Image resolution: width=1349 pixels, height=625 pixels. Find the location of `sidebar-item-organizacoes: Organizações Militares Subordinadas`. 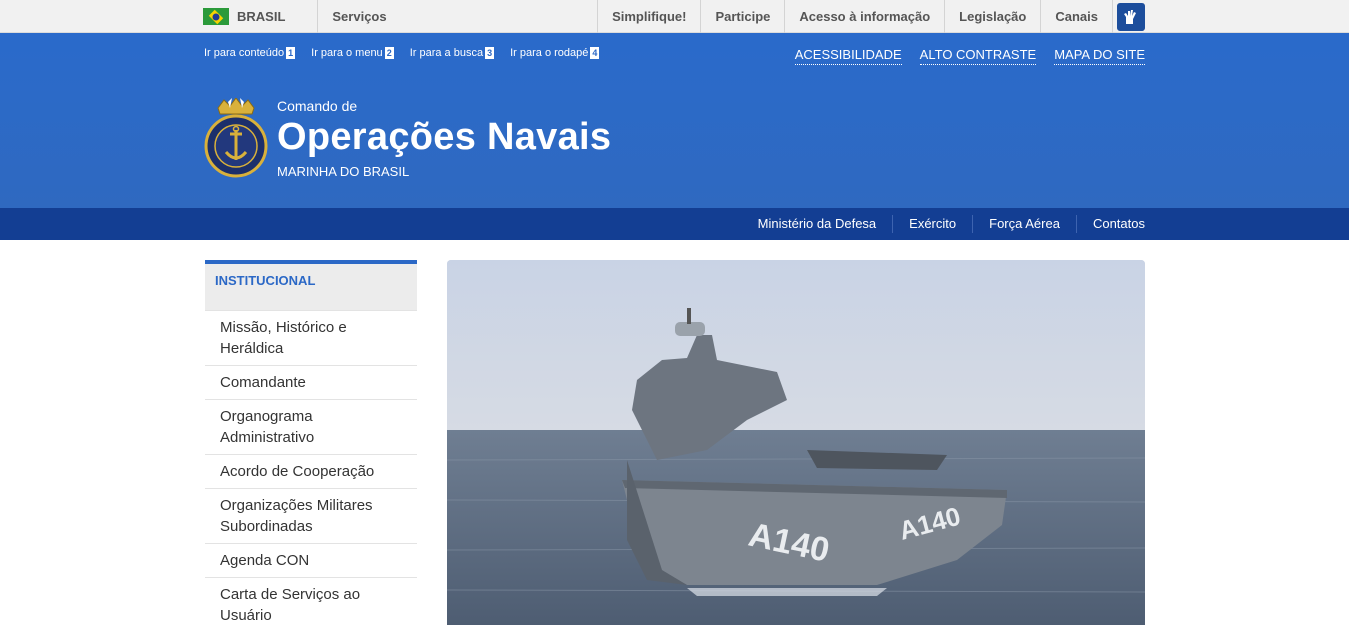

sidebar-item-organizacoes: Organizações Militares Subordinadas is located at coordinates (311, 516).